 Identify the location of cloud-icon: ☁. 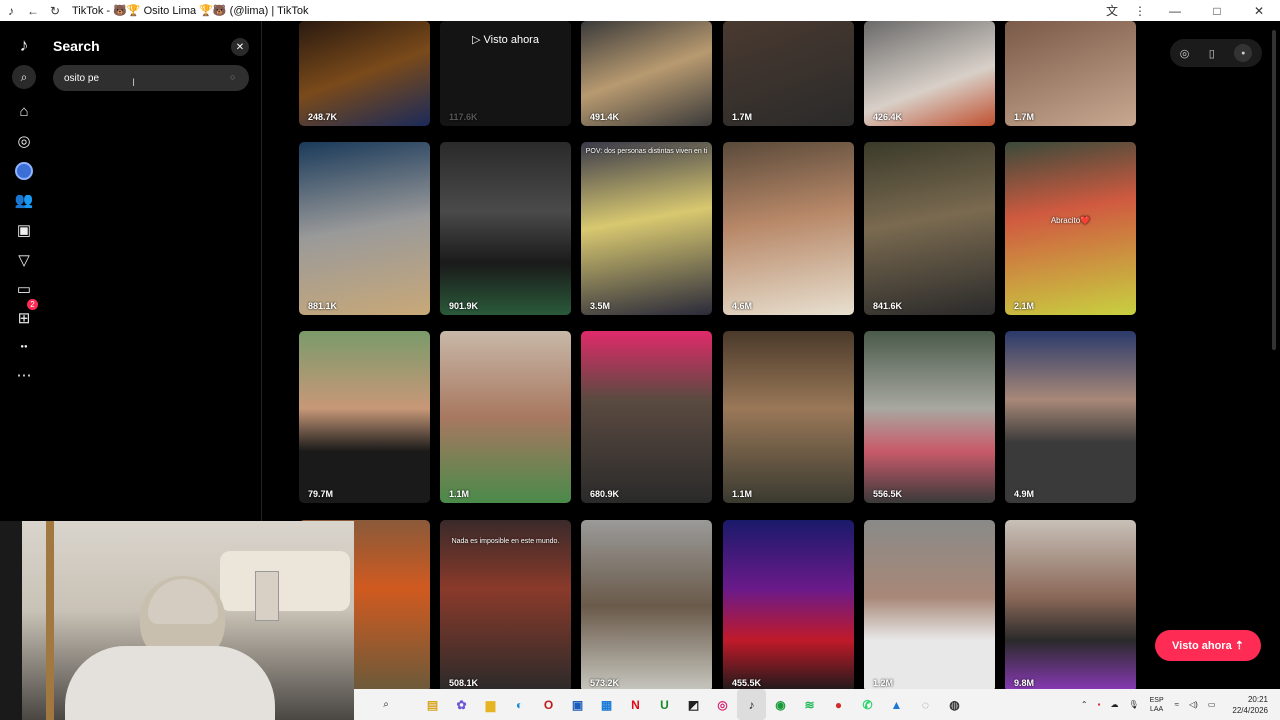
(1114, 704).